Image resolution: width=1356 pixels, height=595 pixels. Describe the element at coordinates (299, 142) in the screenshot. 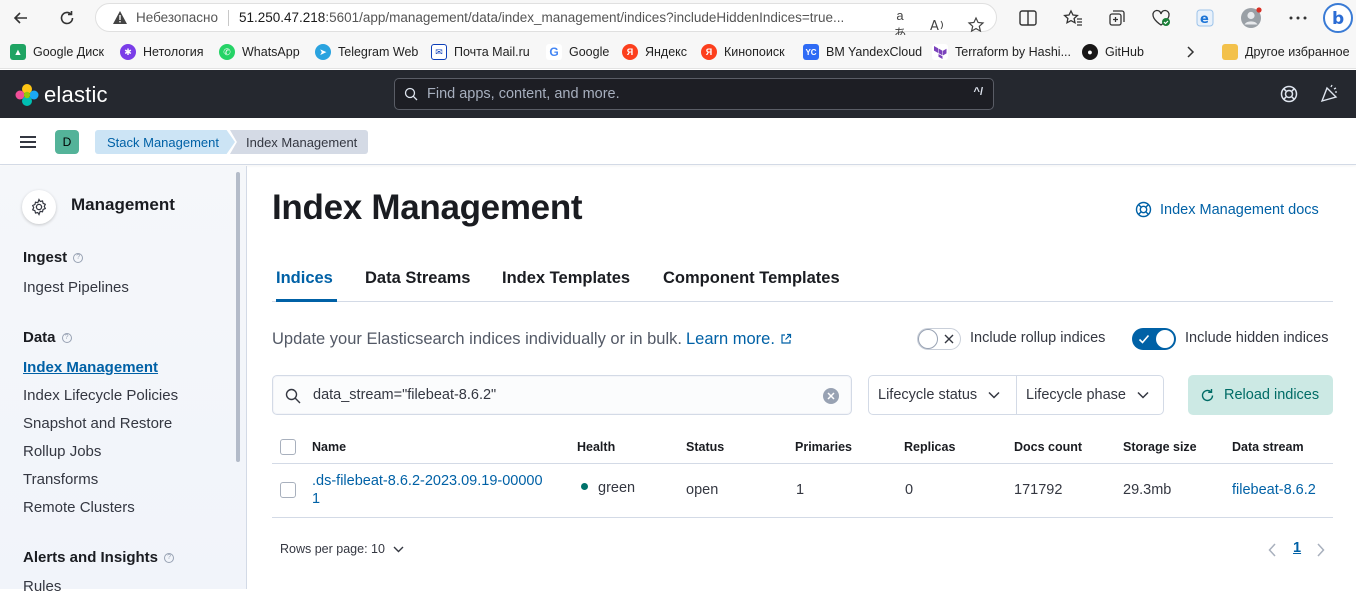

I see `breadcrumb-index-management: Index Management` at that location.